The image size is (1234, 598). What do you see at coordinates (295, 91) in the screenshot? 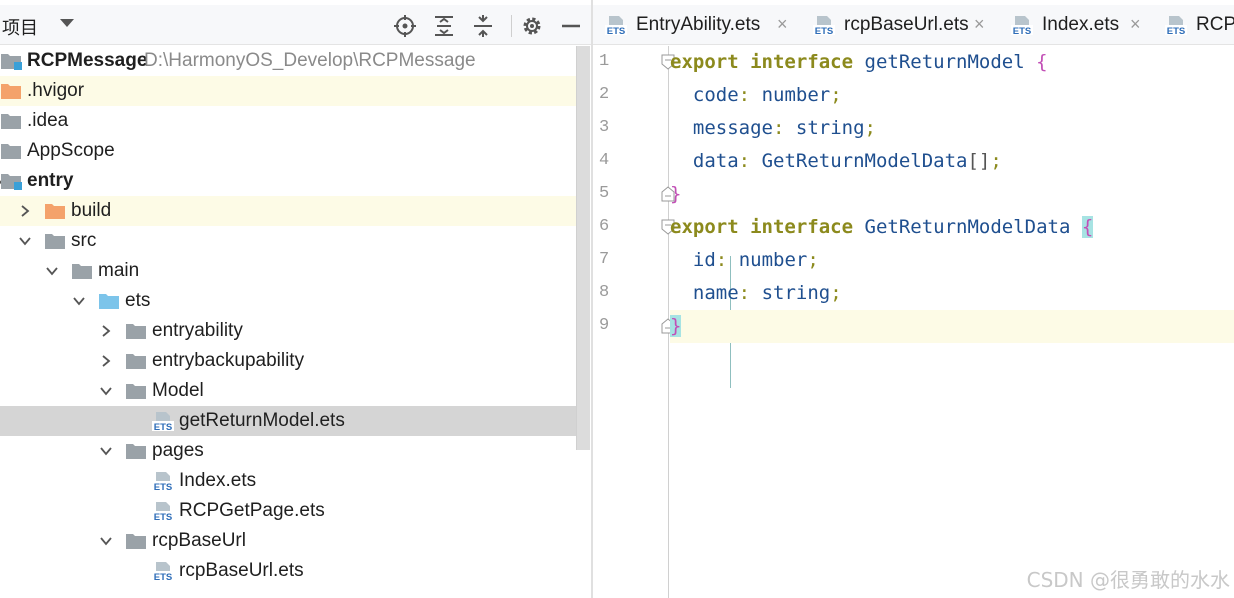
I see `tree-item: .hvigor` at bounding box center [295, 91].